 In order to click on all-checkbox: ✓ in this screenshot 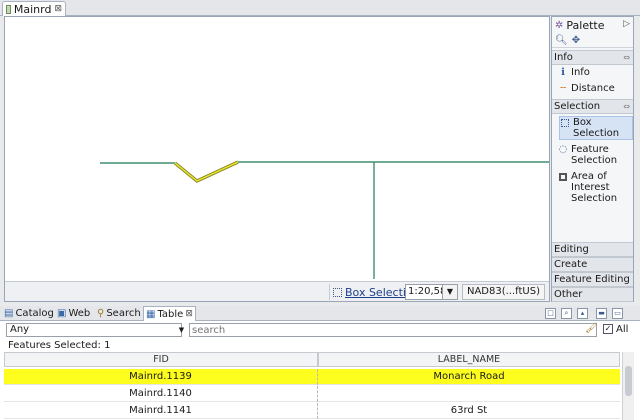, I will do `click(608, 329)`.